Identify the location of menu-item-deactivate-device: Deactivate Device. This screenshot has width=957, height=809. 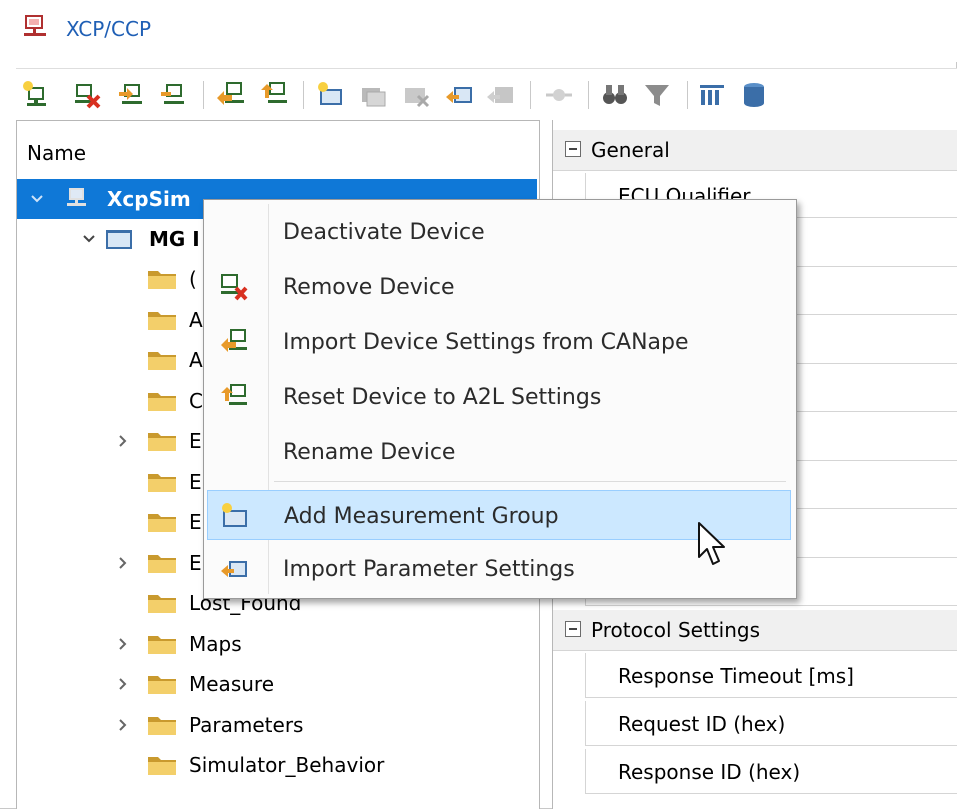
(499, 232).